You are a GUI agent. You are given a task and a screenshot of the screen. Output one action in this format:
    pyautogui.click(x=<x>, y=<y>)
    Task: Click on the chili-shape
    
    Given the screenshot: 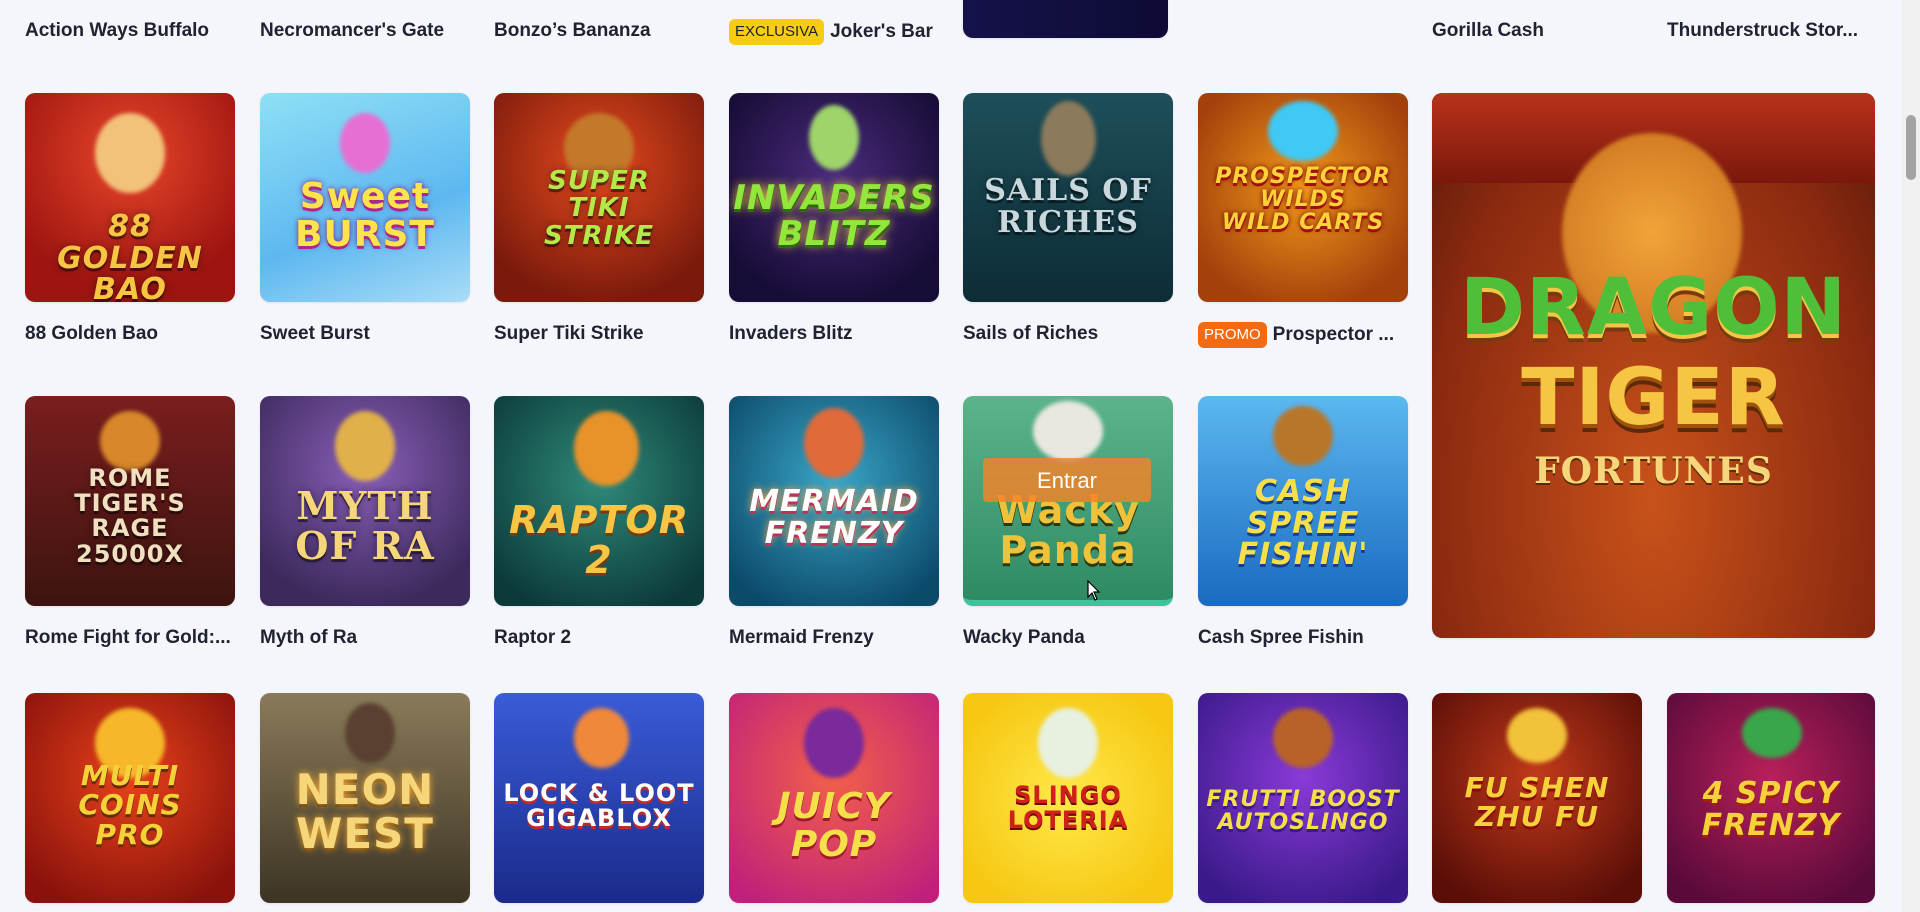 What is the action you would take?
    pyautogui.click(x=1772, y=733)
    